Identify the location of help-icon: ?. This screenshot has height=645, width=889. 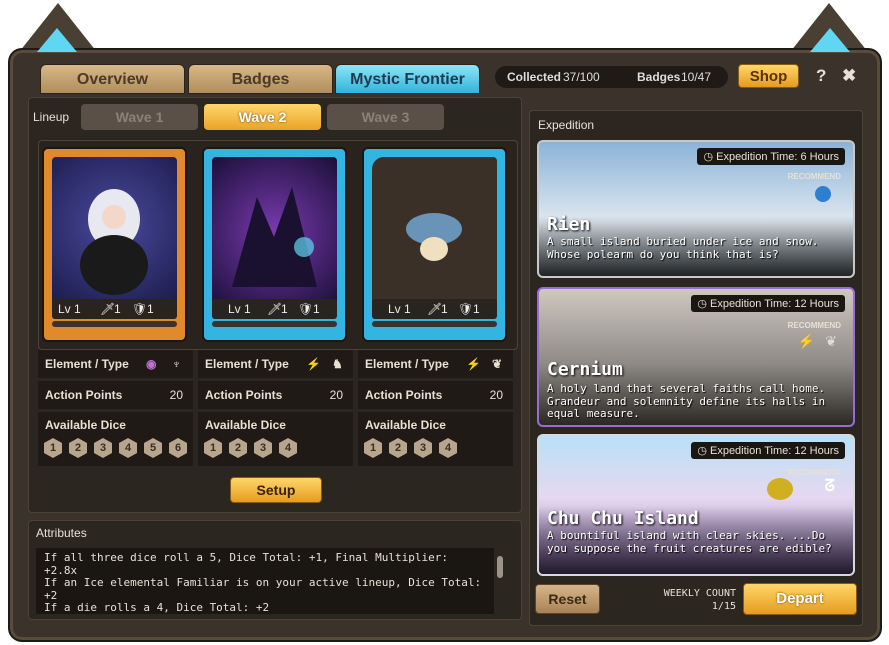
(821, 76).